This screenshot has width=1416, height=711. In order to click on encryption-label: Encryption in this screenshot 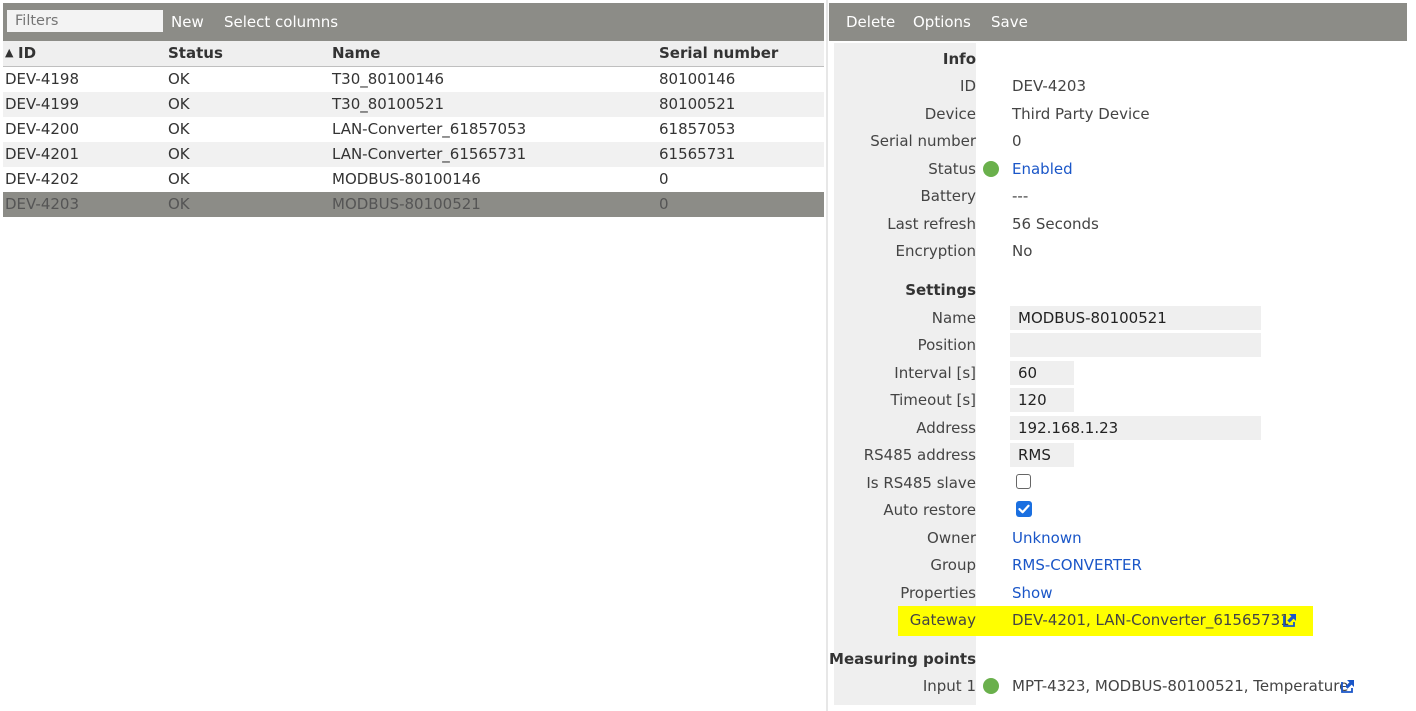, I will do `click(935, 251)`.